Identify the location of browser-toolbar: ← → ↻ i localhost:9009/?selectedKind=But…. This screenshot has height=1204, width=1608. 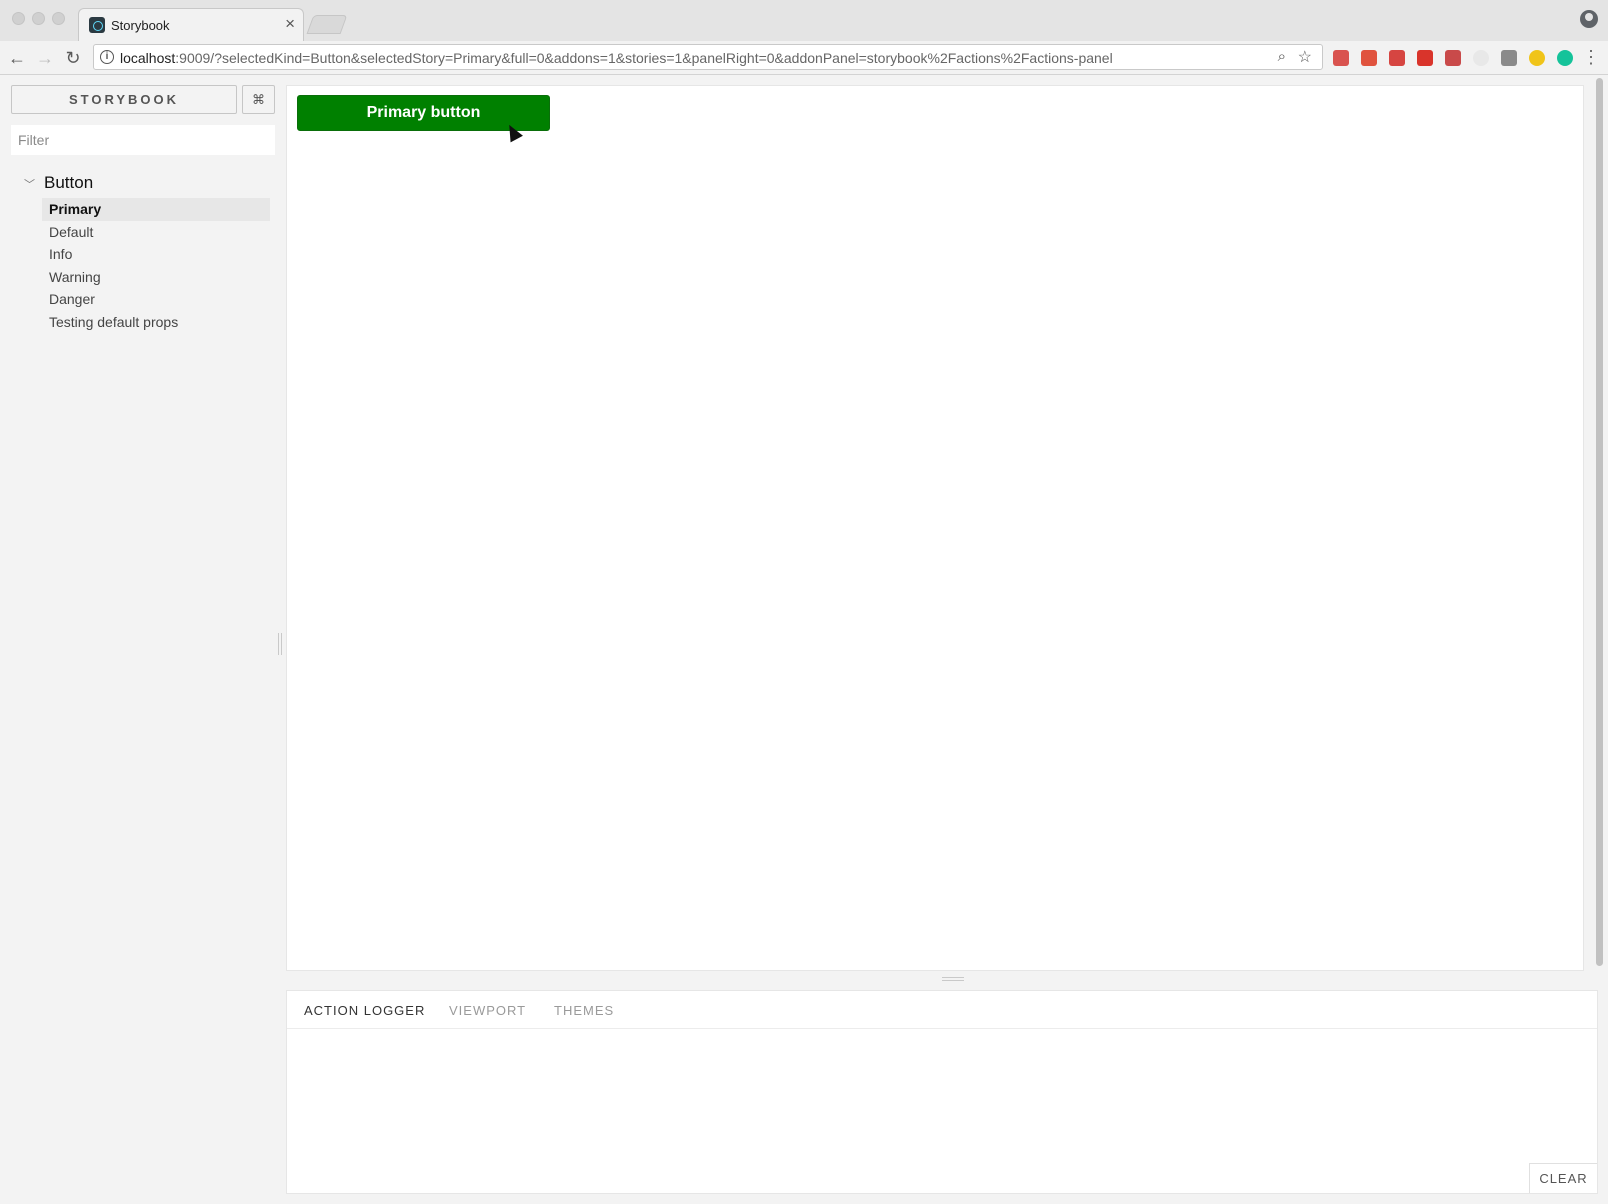
(804, 58).